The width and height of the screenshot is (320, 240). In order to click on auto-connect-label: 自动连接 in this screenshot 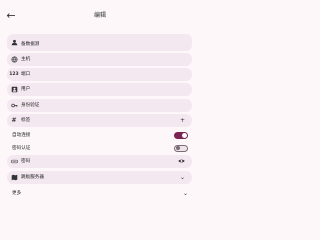, I will do `click(21, 135)`.